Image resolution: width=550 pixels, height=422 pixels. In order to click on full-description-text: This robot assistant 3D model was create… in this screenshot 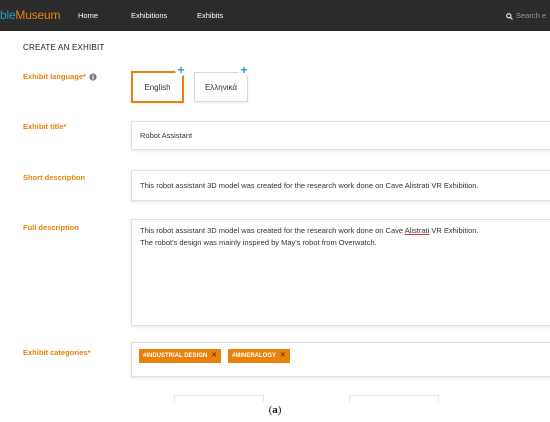, I will do `click(272, 230)`.